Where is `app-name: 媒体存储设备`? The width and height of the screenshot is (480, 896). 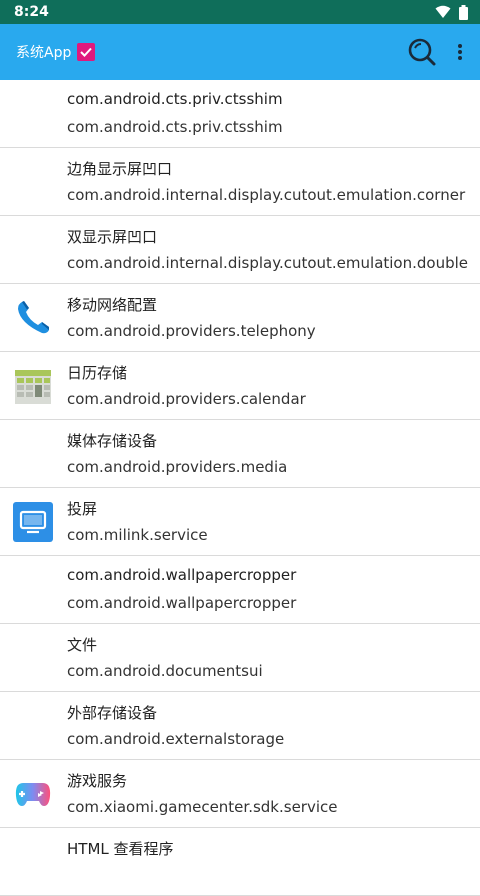 app-name: 媒体存储设备 is located at coordinates (112, 441).